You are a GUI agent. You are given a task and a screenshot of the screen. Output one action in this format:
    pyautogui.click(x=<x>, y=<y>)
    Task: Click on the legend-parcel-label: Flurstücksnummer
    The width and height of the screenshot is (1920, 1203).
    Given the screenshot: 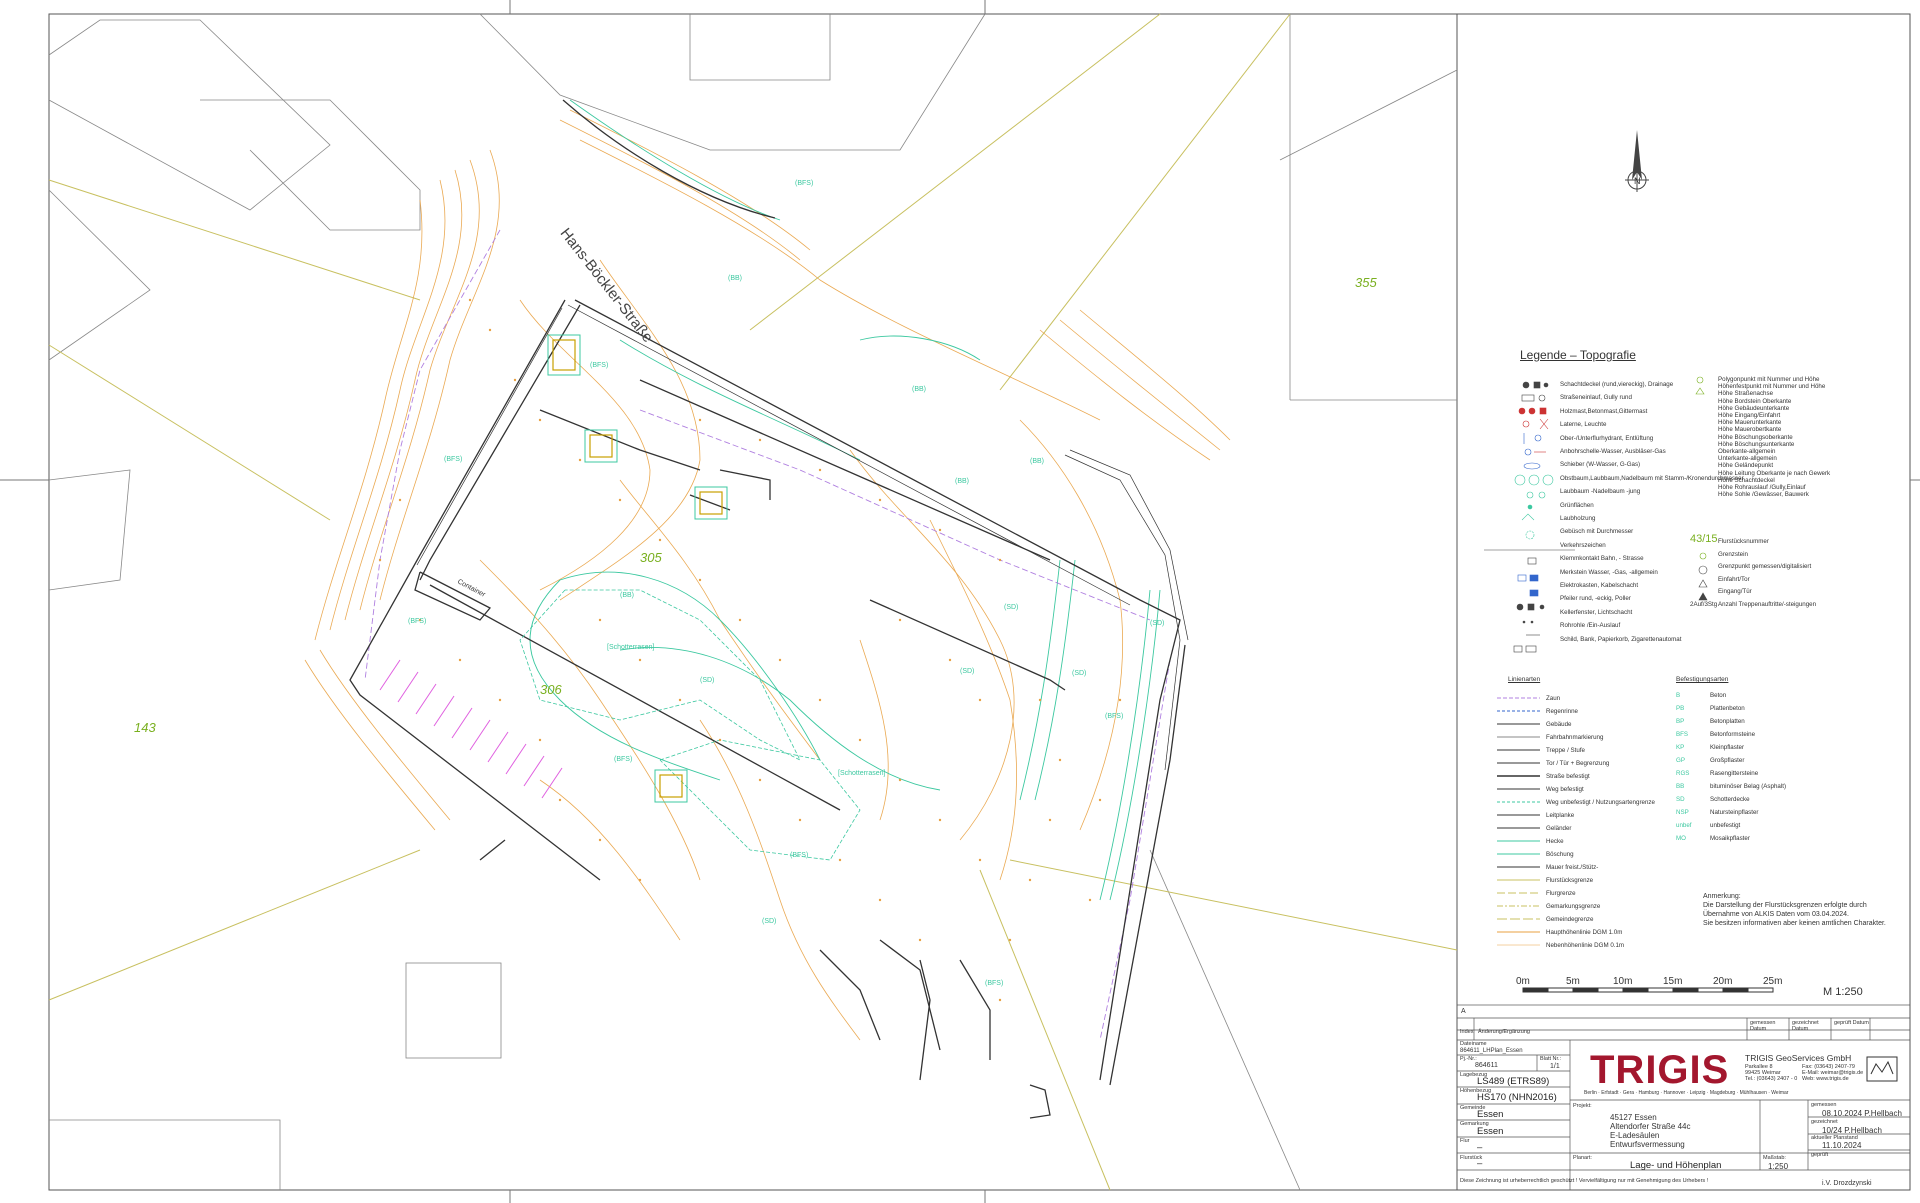 What is the action you would take?
    pyautogui.click(x=1743, y=541)
    